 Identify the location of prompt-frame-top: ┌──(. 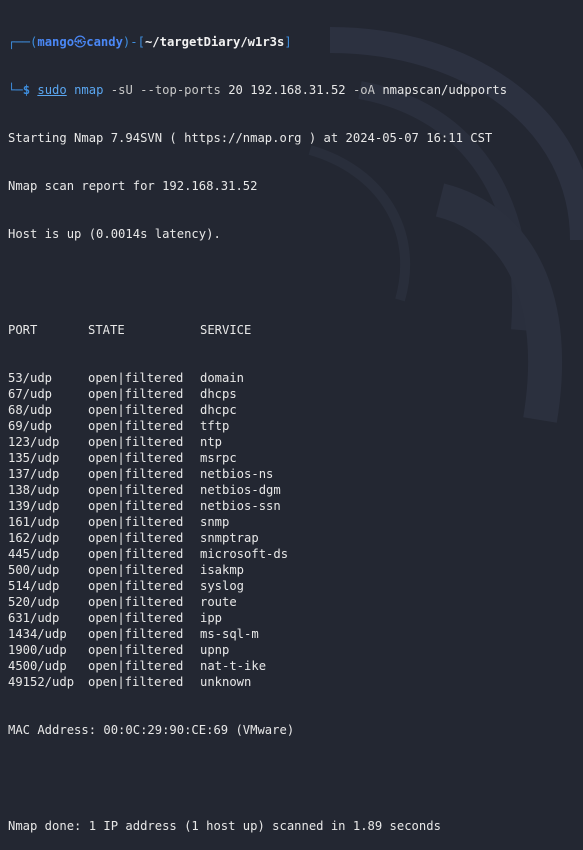
(23, 42).